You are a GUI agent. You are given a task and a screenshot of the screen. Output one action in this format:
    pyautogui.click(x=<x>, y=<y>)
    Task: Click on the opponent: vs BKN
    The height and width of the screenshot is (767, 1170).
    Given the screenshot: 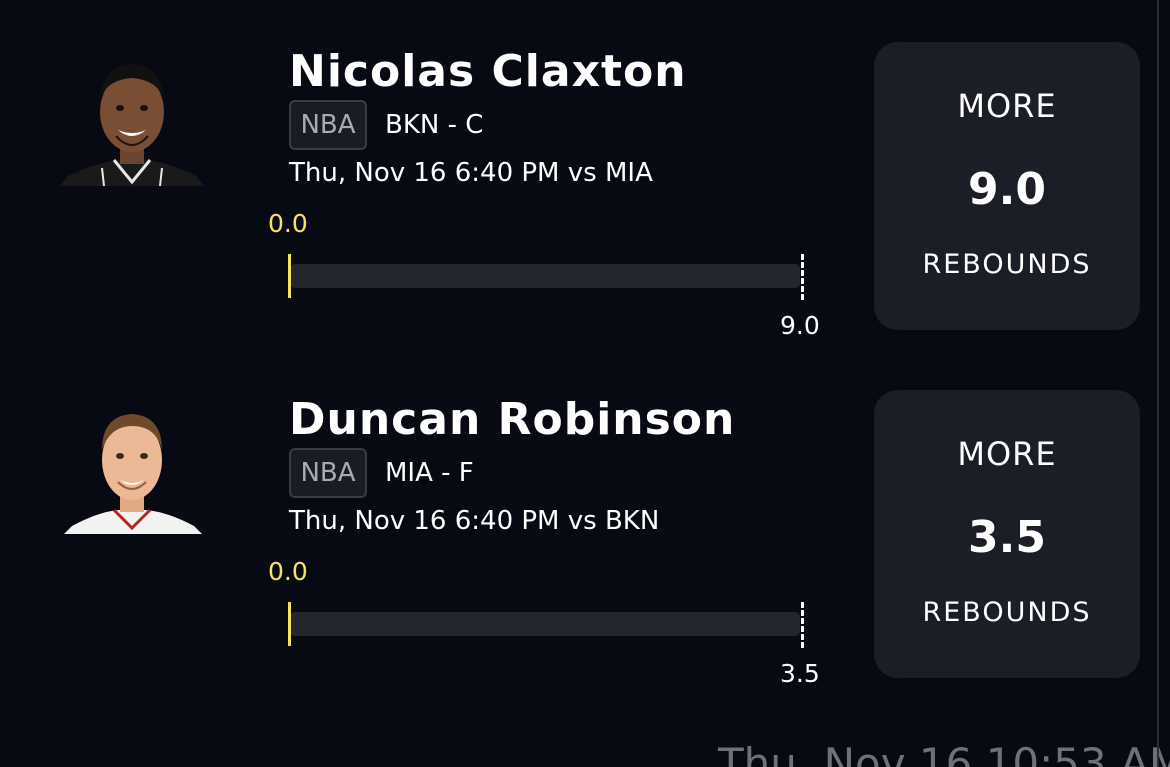 What is the action you would take?
    pyautogui.click(x=613, y=521)
    